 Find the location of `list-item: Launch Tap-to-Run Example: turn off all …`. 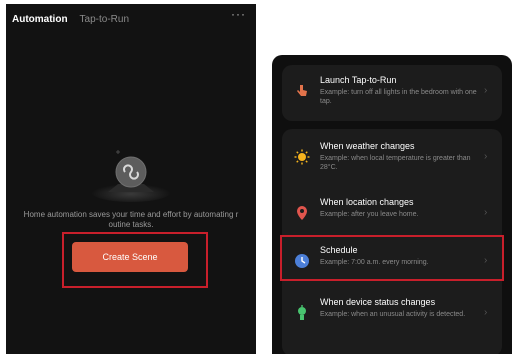

list-item: Launch Tap-to-Run Example: turn off all … is located at coordinates (392, 92).